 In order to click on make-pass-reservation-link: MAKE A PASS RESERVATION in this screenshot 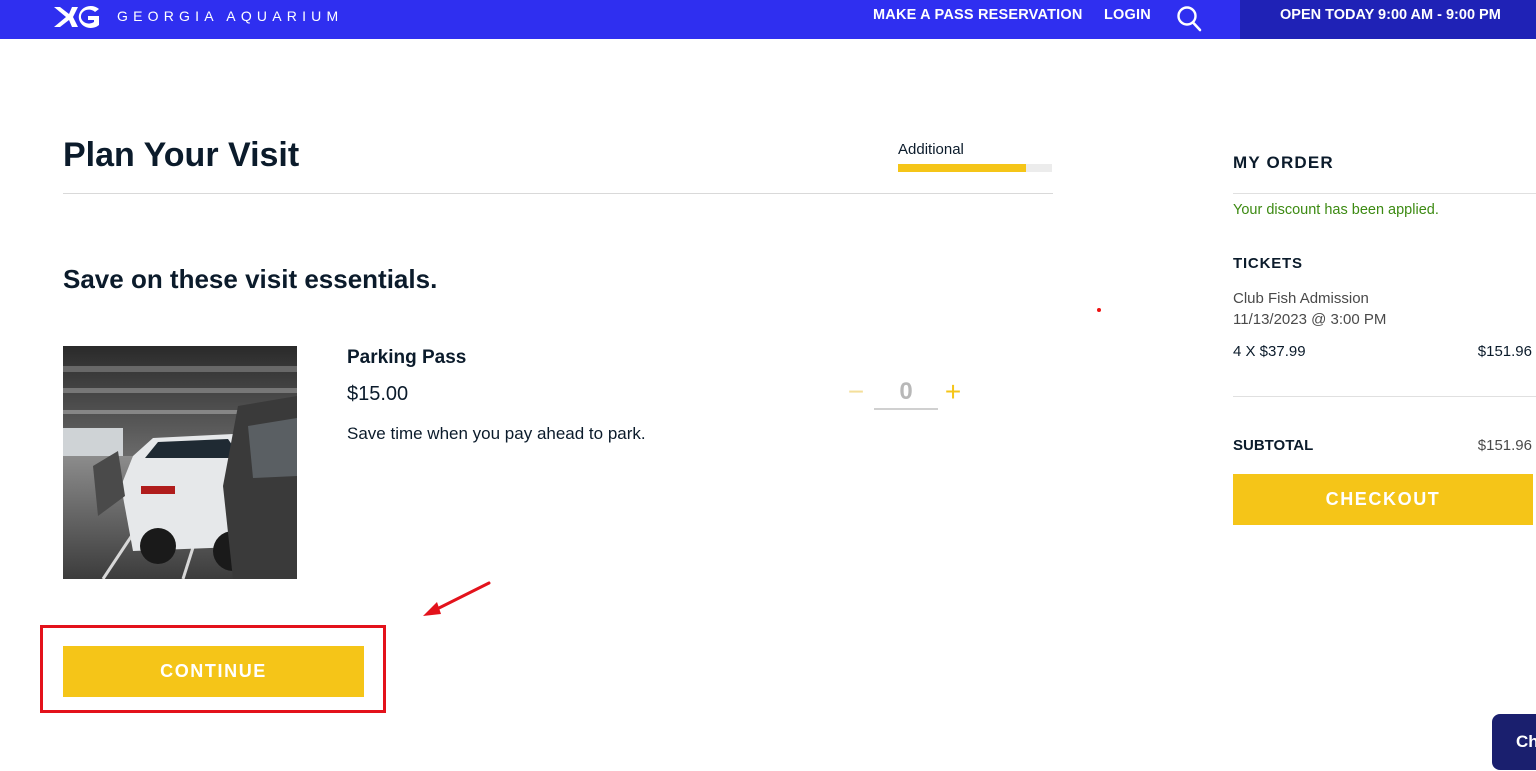, I will do `click(978, 15)`.